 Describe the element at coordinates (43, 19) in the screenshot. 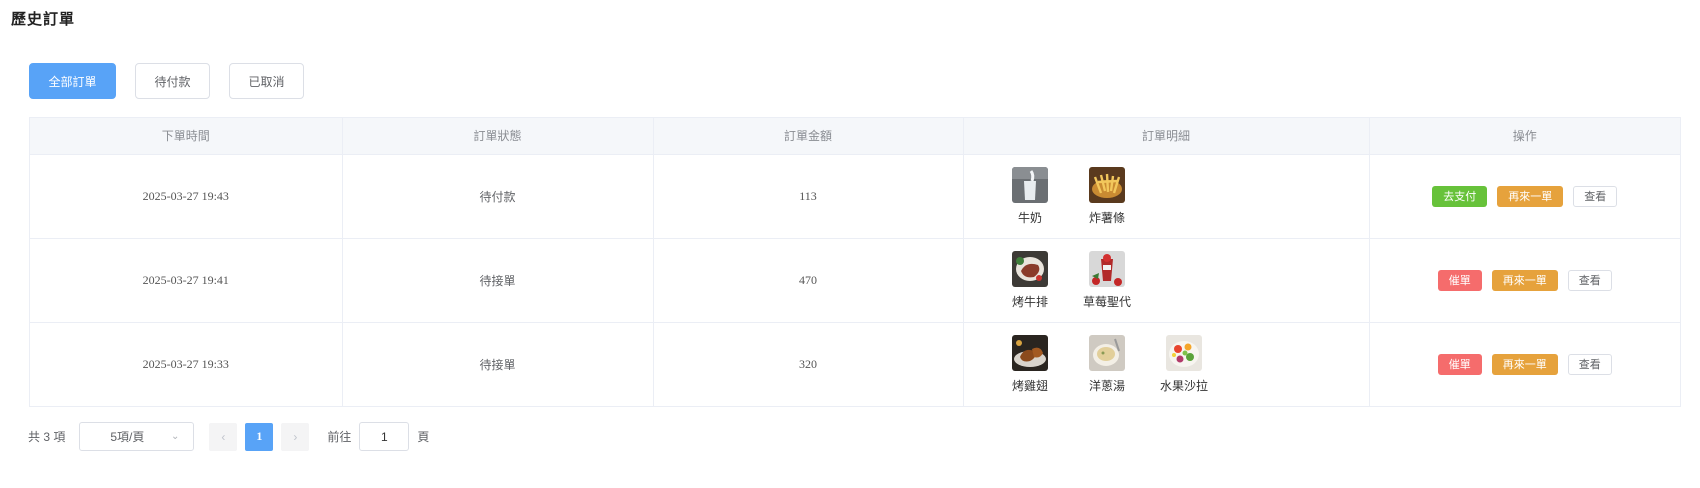

I see `page-title: 歷史訂單` at that location.